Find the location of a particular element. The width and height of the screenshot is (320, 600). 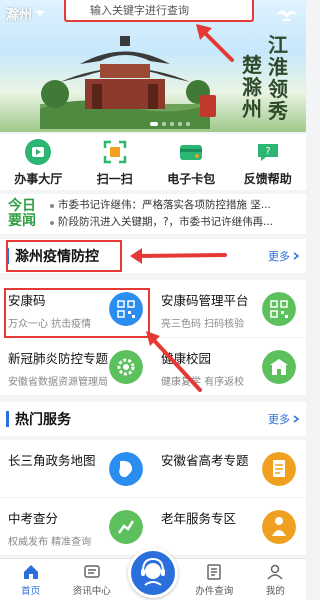

nav-home: 首页 is located at coordinates (30, 579).